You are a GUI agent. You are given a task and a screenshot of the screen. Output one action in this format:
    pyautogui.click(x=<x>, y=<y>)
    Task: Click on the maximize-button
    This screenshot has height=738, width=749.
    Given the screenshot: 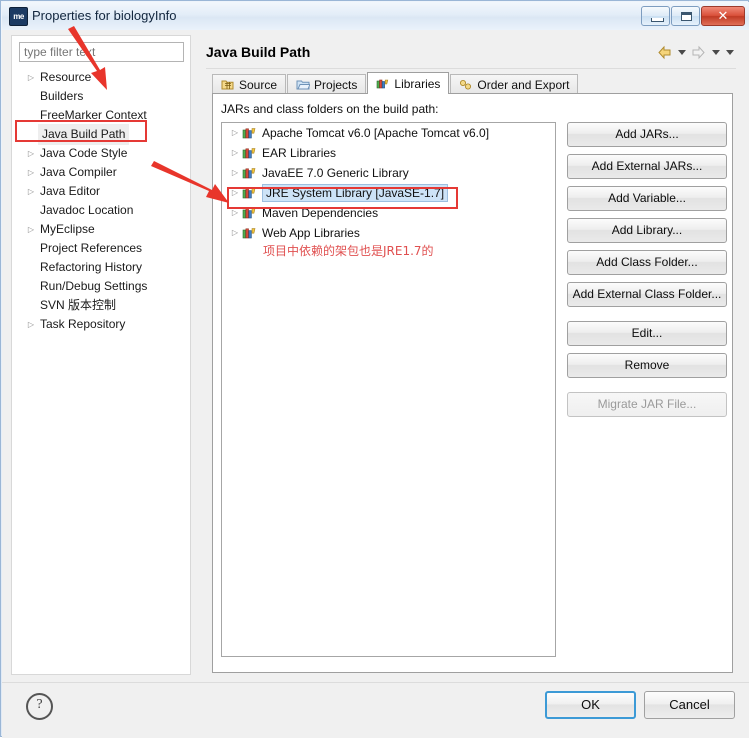 What is the action you would take?
    pyautogui.click(x=685, y=16)
    